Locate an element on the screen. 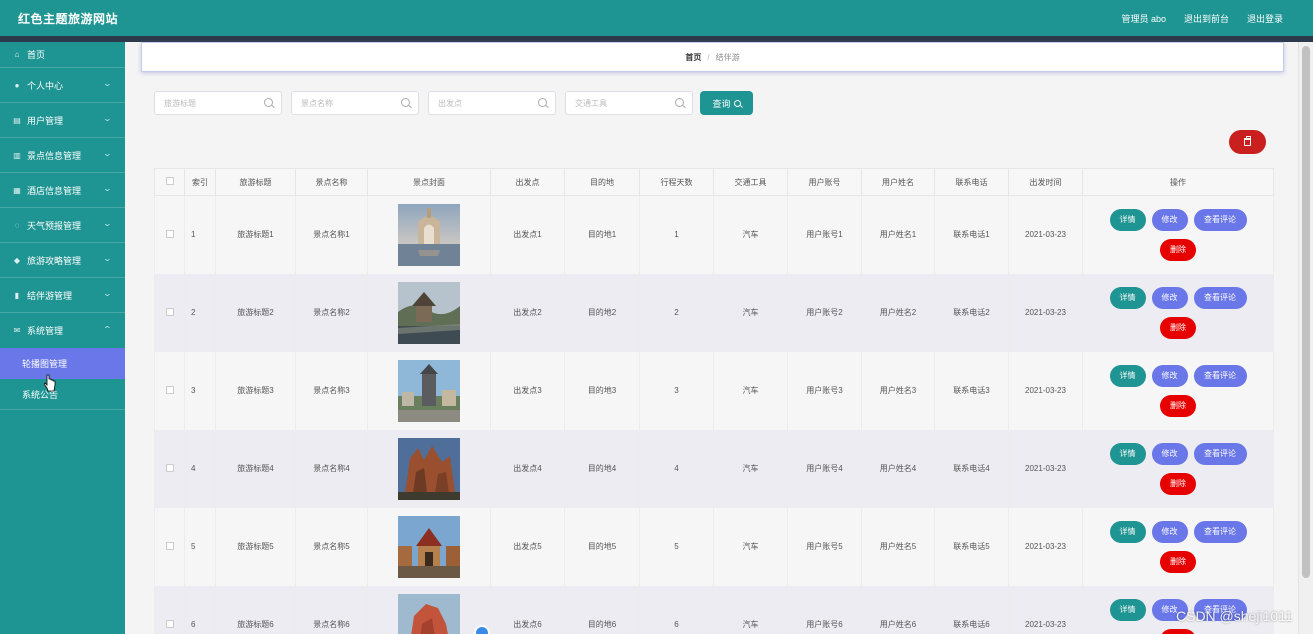 The height and width of the screenshot is (634, 1313). breadcrumb-home: 首页 is located at coordinates (693, 57).